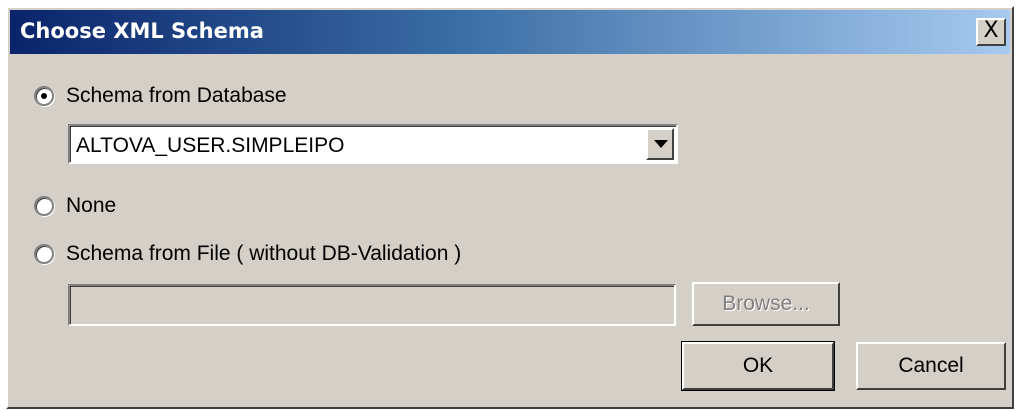 Image resolution: width=1016 pixels, height=411 pixels. I want to click on schema-from-database-radio, so click(44, 96).